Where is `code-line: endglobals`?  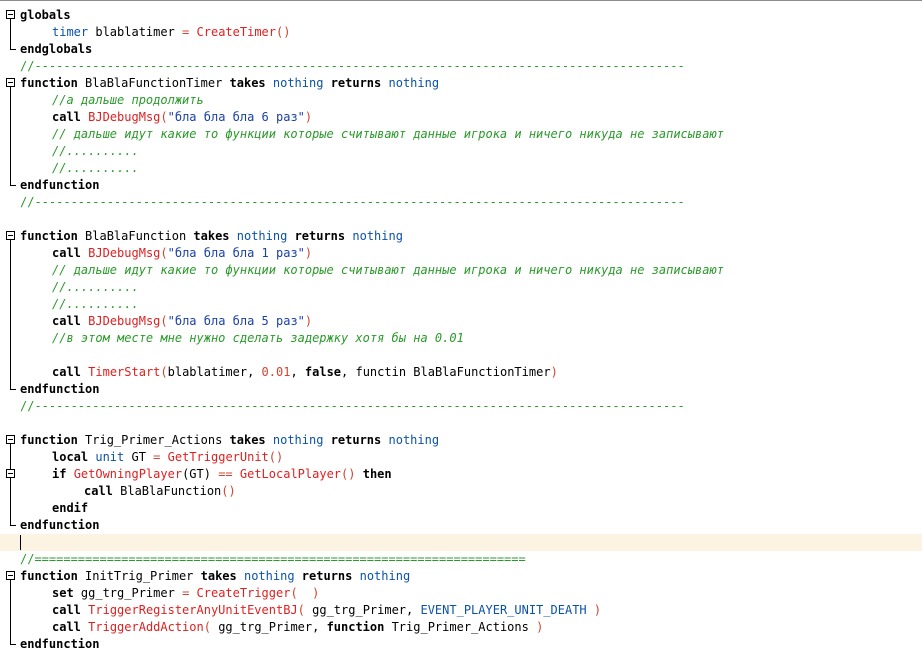
code-line: endglobals is located at coordinates (461, 49).